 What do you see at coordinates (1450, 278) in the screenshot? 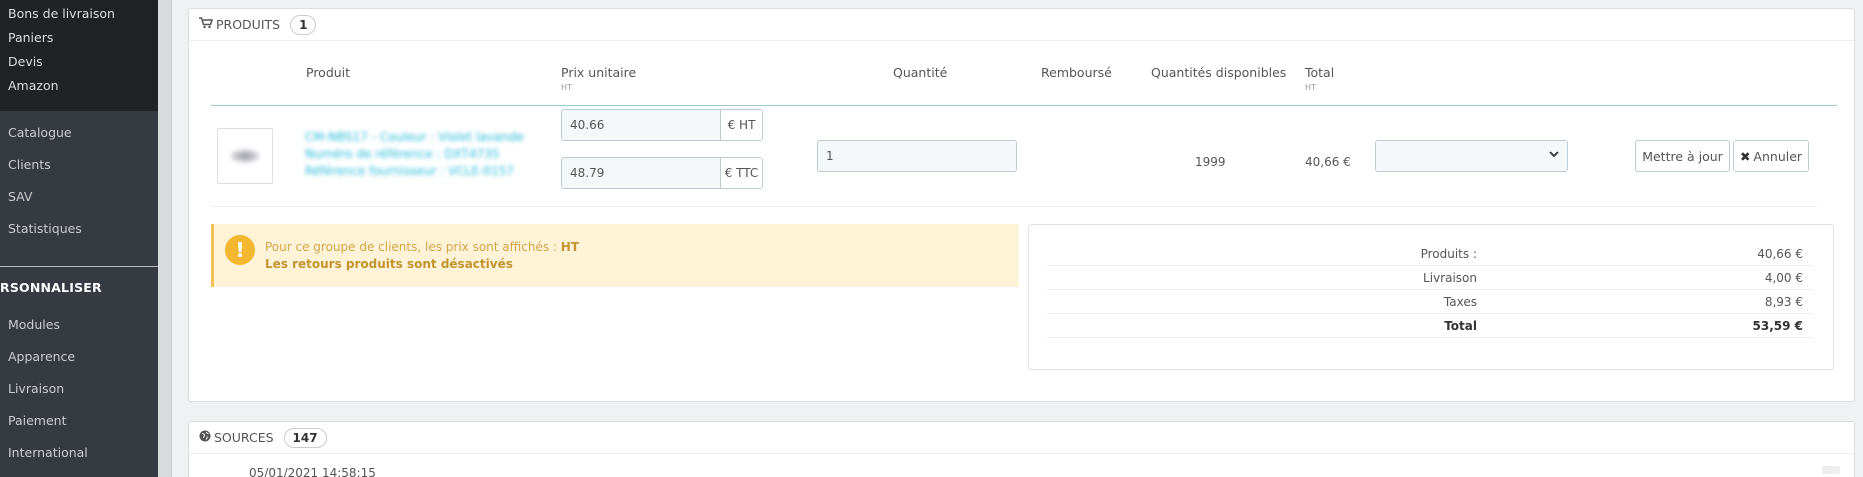
I see `totals-label-shipping: Livraison` at bounding box center [1450, 278].